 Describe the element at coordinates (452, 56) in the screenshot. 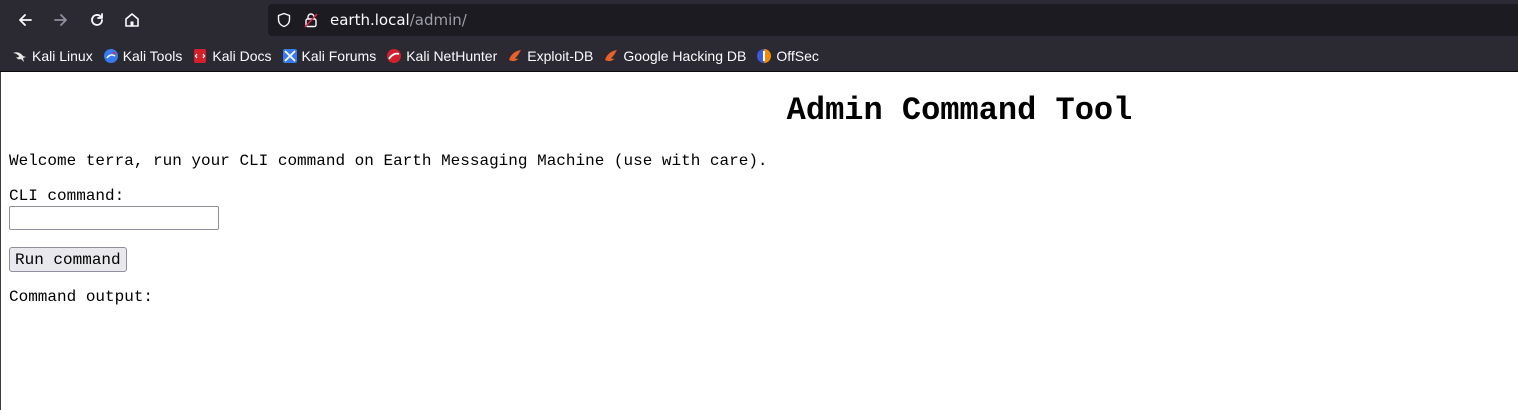

I see `bookmark-label: Kali NetHunter` at that location.